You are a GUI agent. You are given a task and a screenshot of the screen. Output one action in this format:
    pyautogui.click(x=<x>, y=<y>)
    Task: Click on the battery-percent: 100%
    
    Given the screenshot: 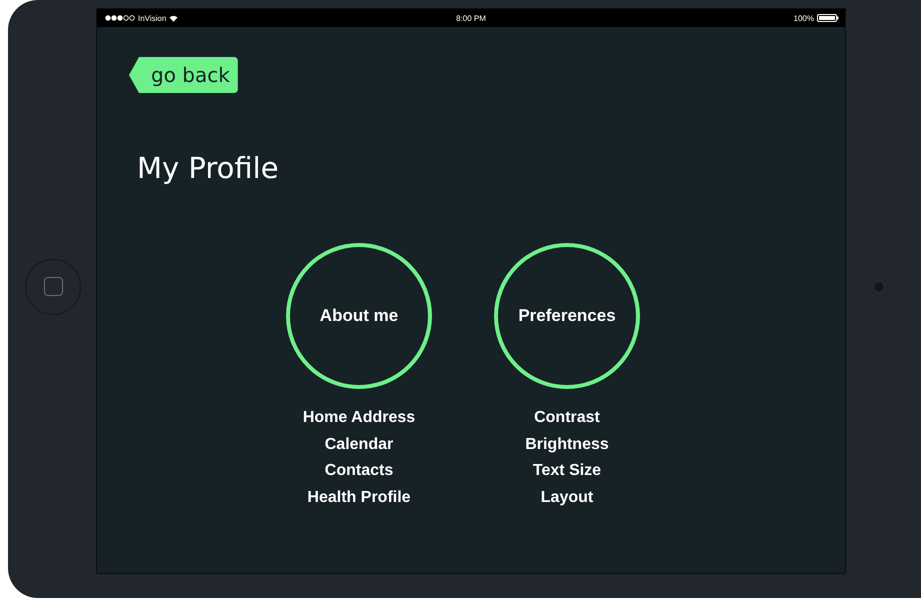 What is the action you would take?
    pyautogui.click(x=804, y=18)
    